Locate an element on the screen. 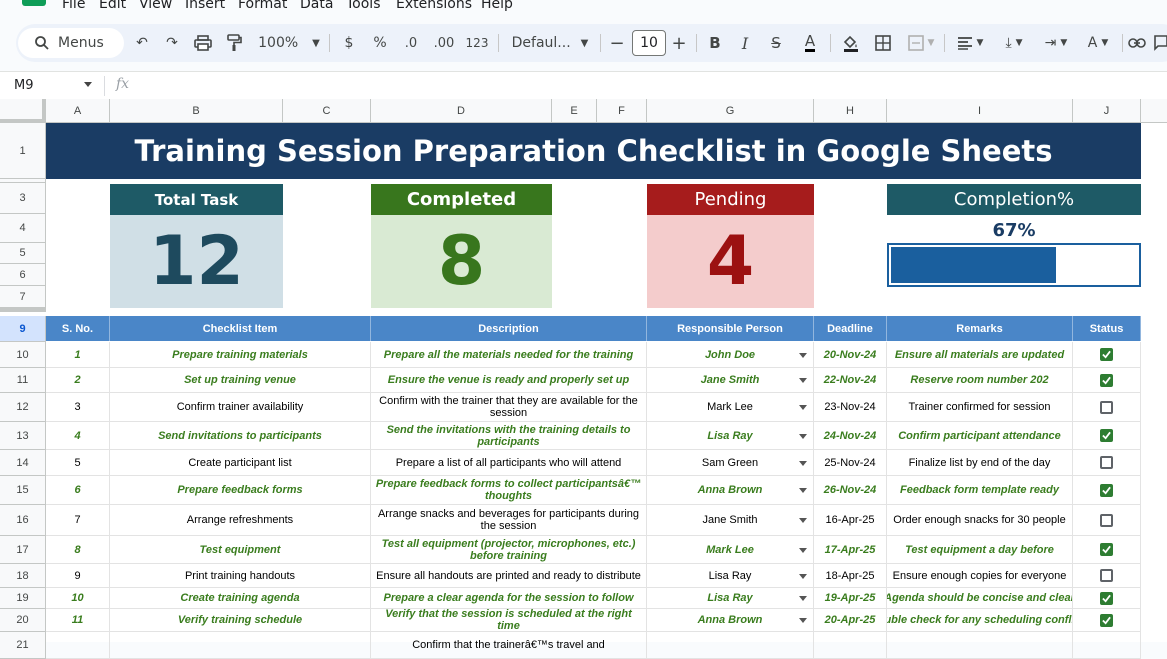 This screenshot has width=1167, height=659. column-header-g: G is located at coordinates (730, 111).